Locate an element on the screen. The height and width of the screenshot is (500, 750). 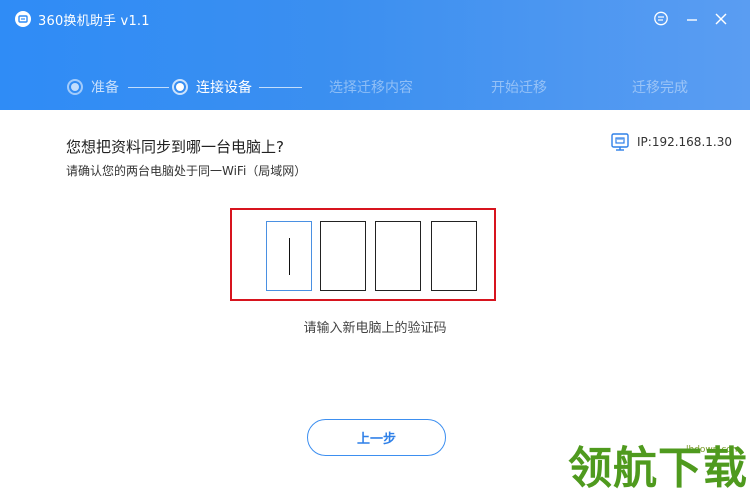
step-label: 选择迁移内容 is located at coordinates (371, 88).